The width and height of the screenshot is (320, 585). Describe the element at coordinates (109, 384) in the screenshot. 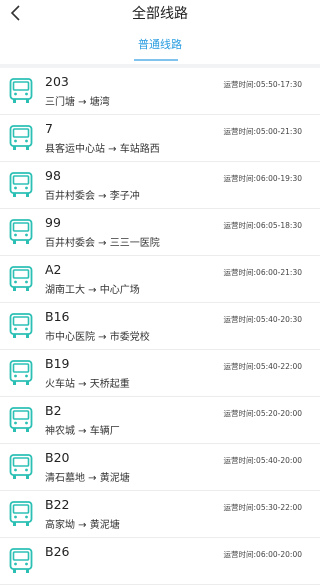

I see `route-destination: 天桥起重` at that location.